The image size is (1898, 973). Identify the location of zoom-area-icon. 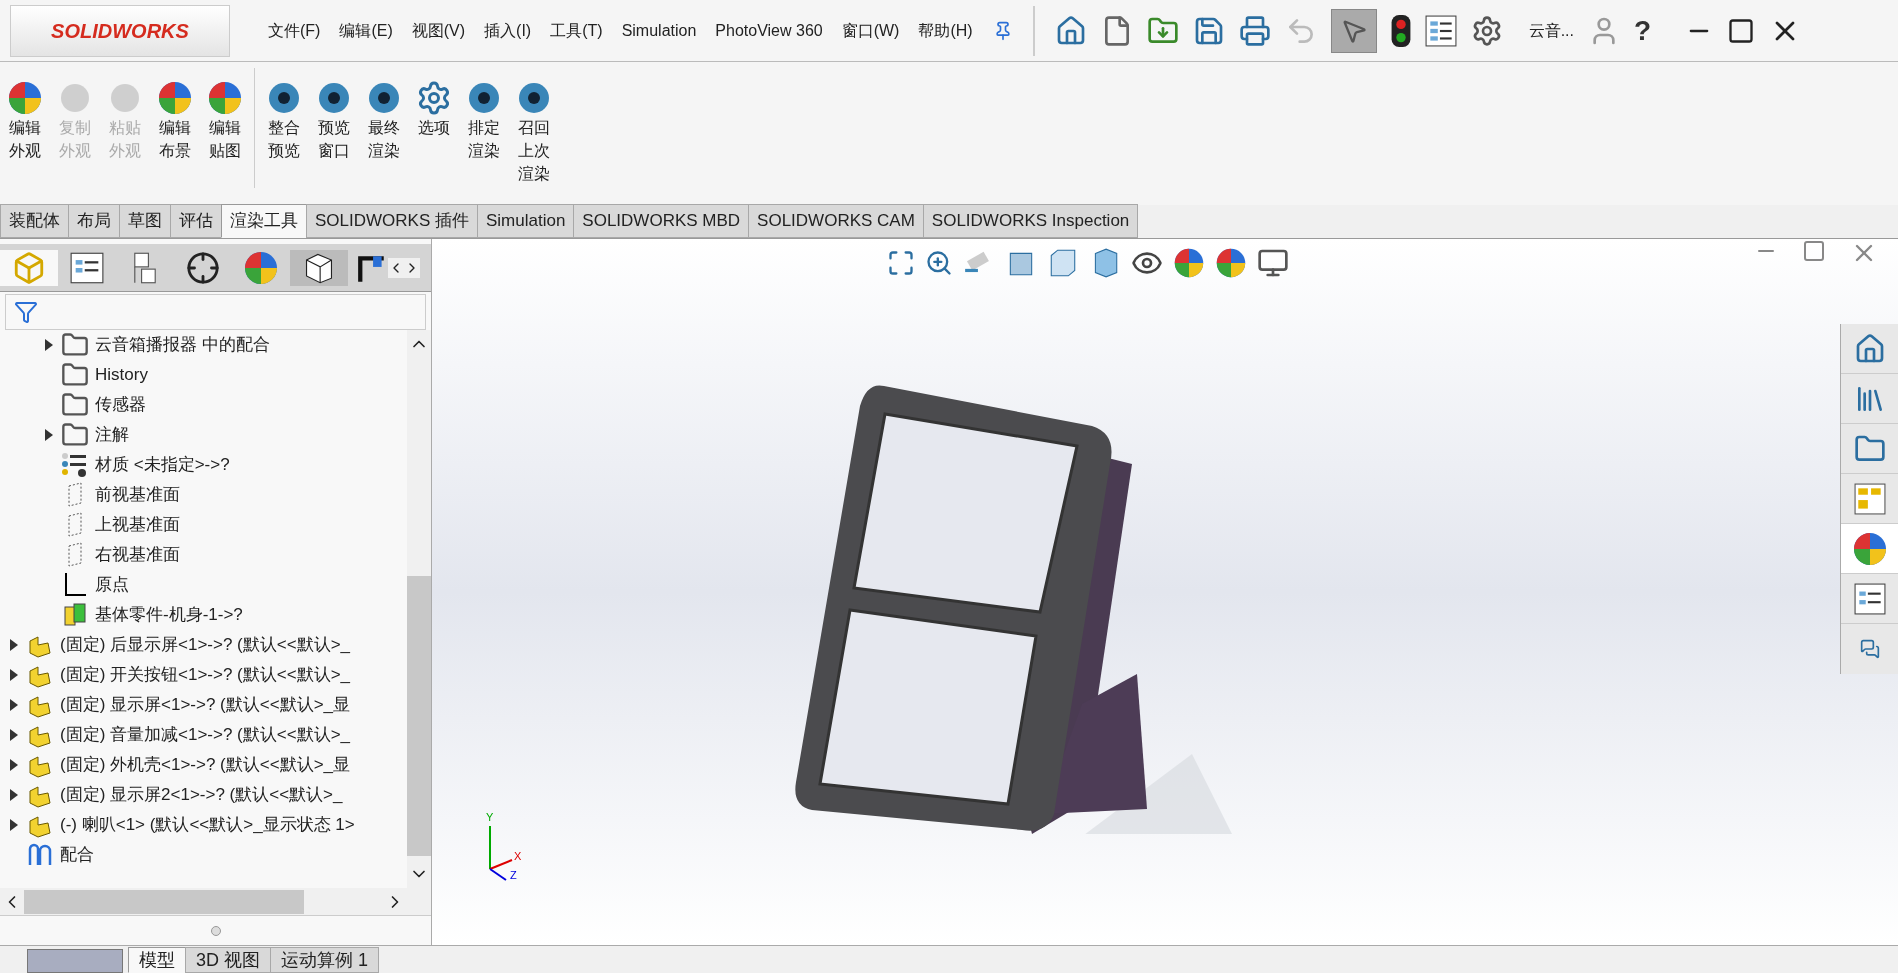
(939, 263).